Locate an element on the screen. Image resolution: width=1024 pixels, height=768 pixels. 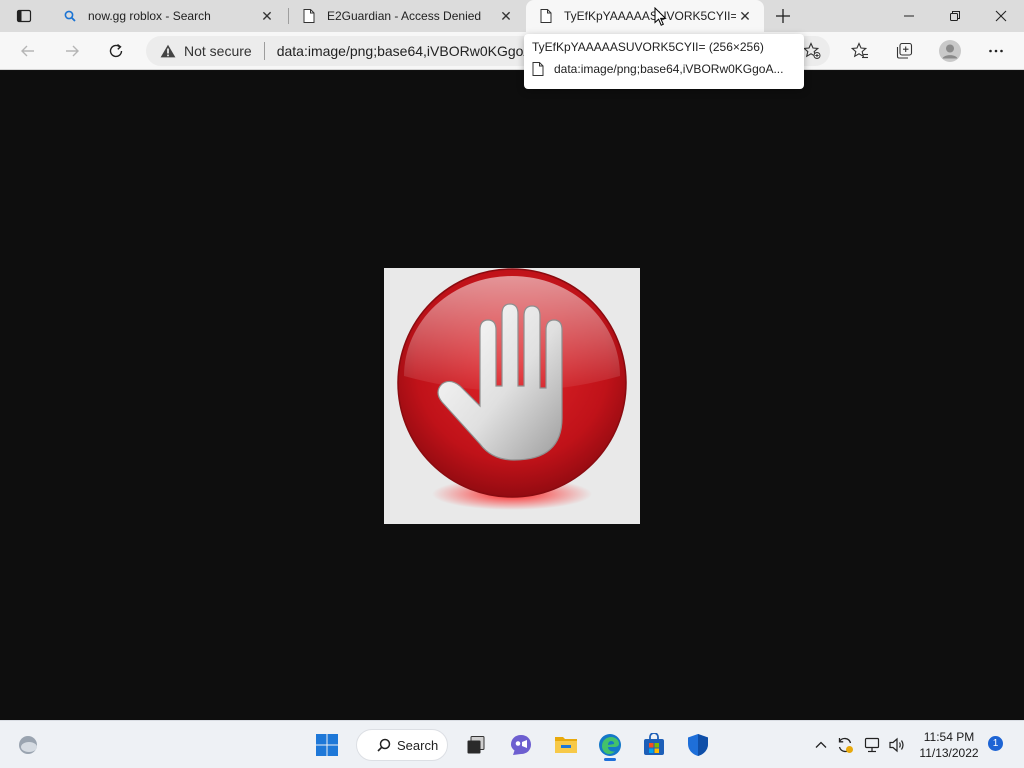
refresh-icon is located at coordinates (116, 50).